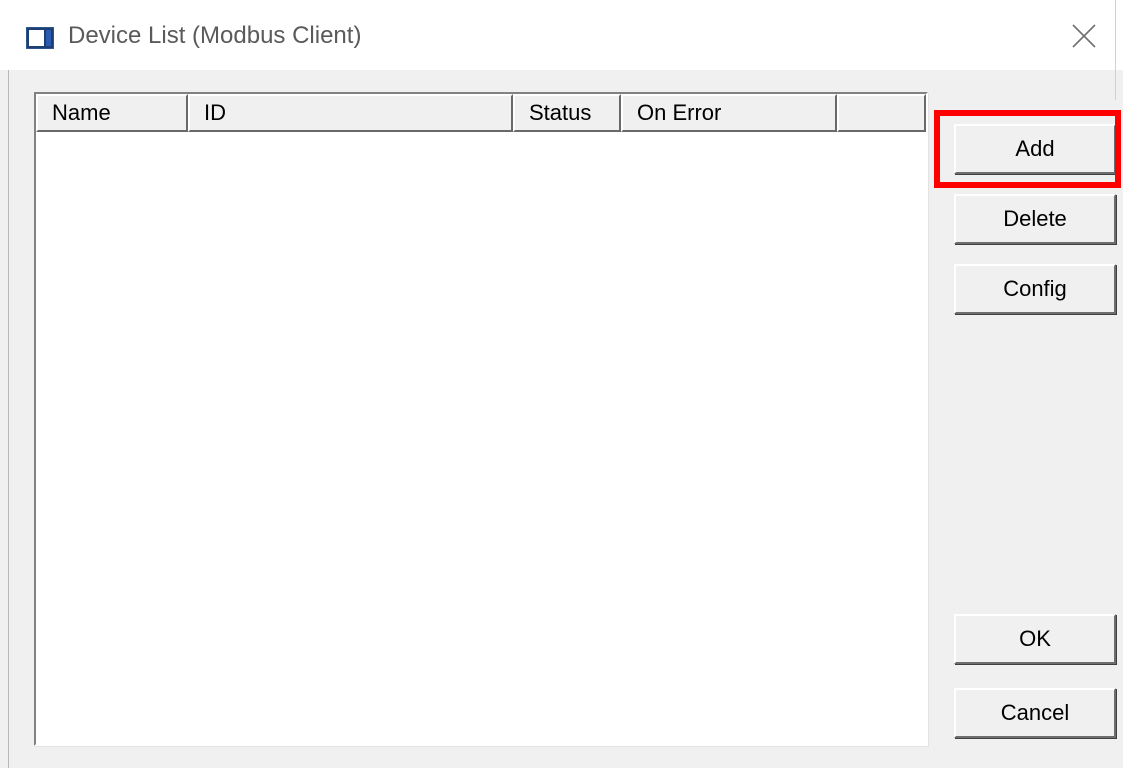 The height and width of the screenshot is (768, 1123). I want to click on close-button, so click(1084, 36).